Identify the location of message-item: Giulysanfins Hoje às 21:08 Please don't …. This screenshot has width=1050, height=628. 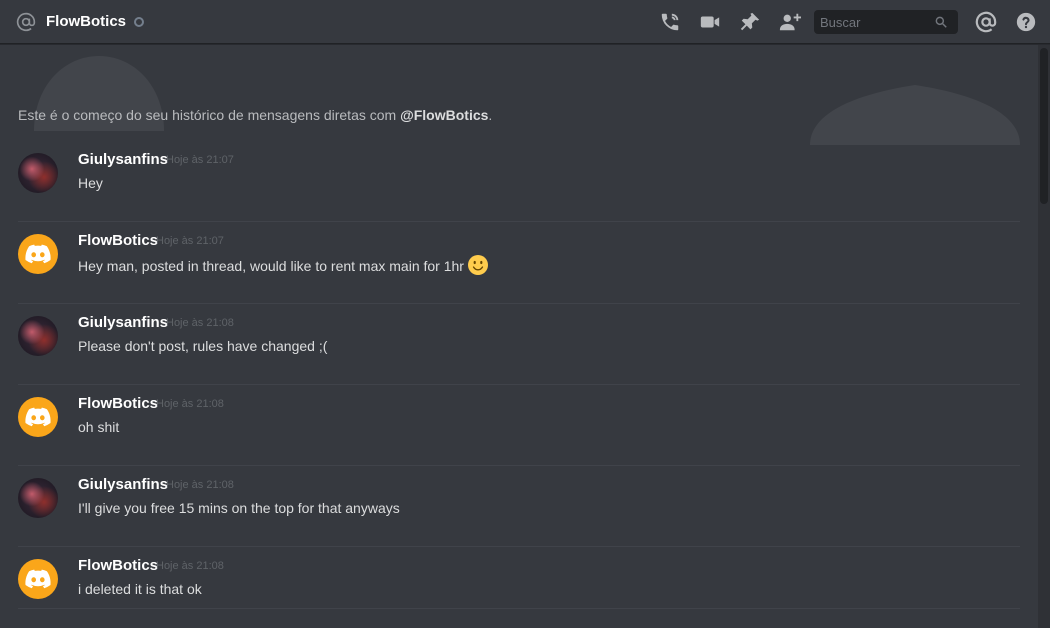
(519, 344).